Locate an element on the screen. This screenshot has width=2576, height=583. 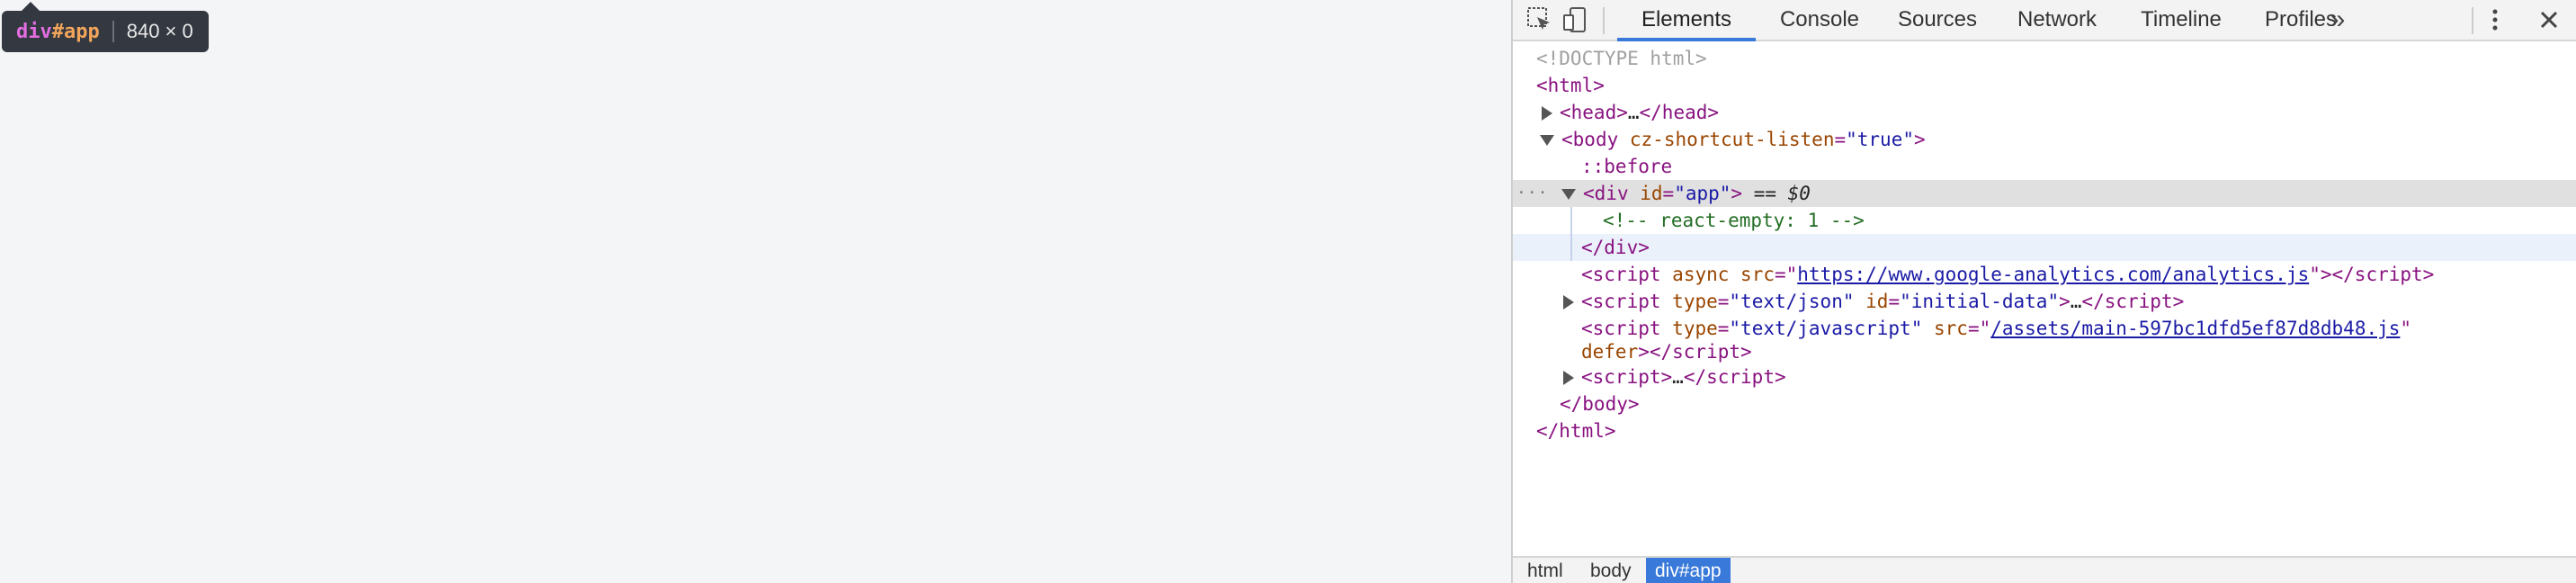
breadcrumb-html: html is located at coordinates (1545, 570).